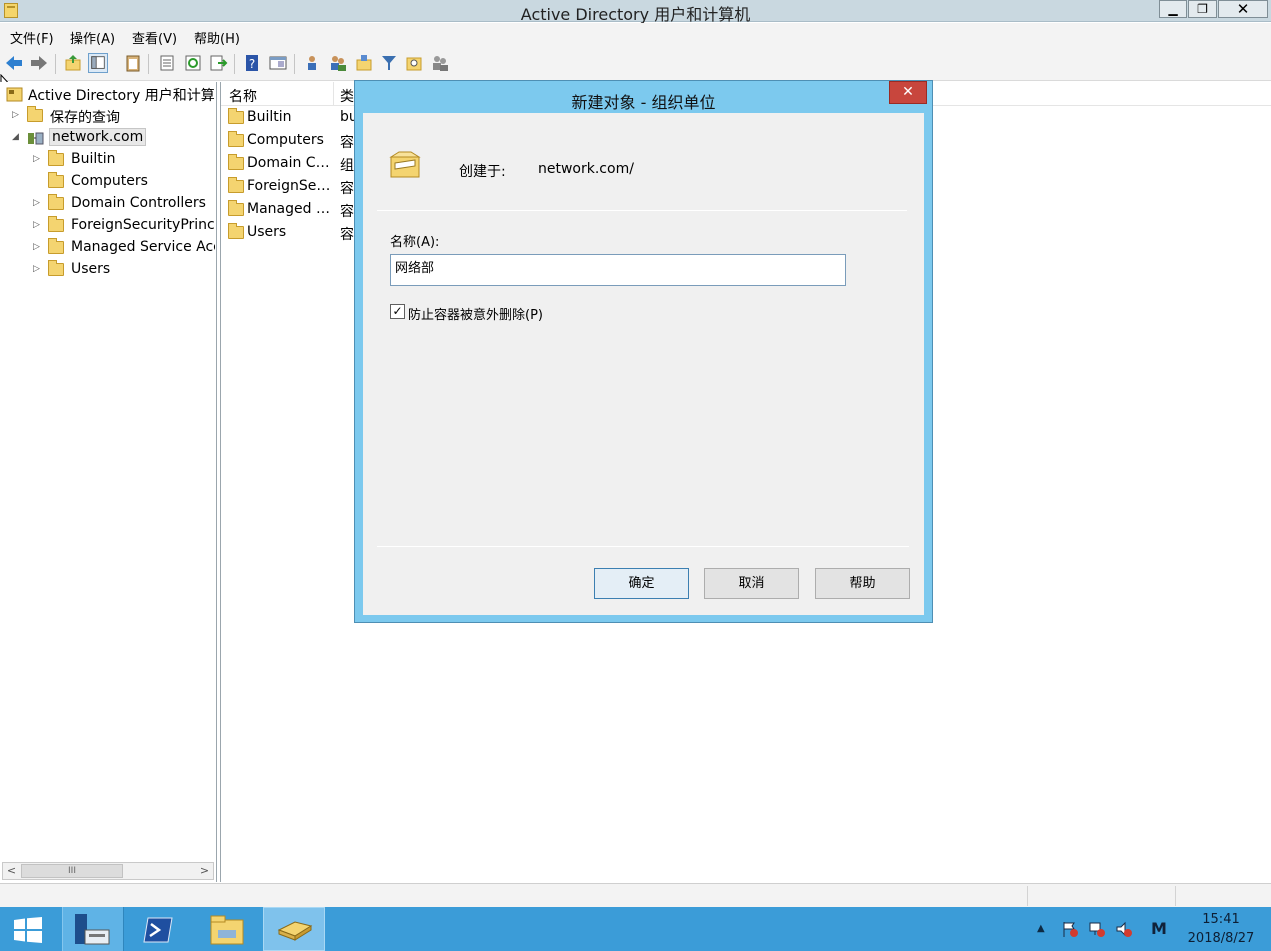 The width and height of the screenshot is (1271, 951). Describe the element at coordinates (269, 117) in the screenshot. I see `list-item-name: Builtin` at that location.